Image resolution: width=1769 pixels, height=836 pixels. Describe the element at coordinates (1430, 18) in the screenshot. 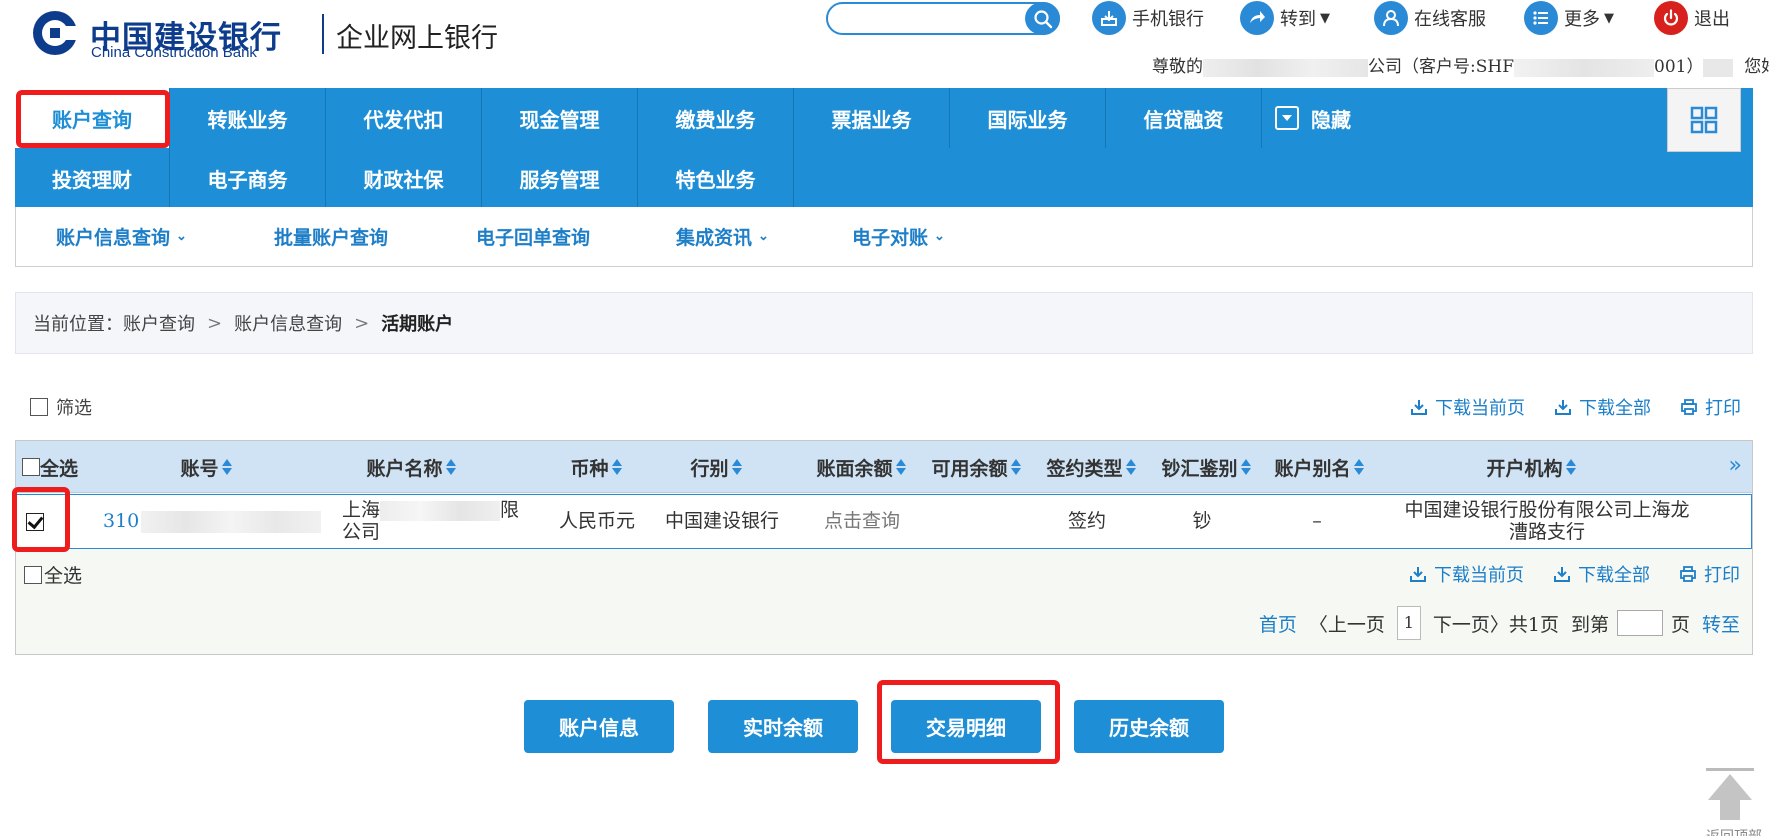

I see `customer-service-link: 在线客服` at that location.